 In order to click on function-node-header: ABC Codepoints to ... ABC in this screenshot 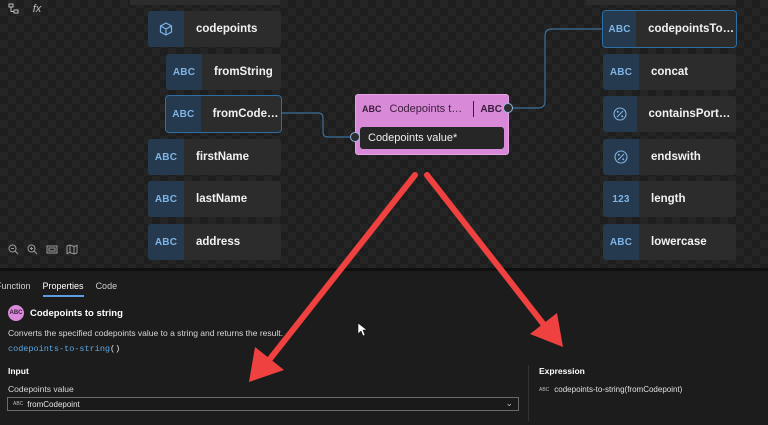, I will do `click(432, 109)`.